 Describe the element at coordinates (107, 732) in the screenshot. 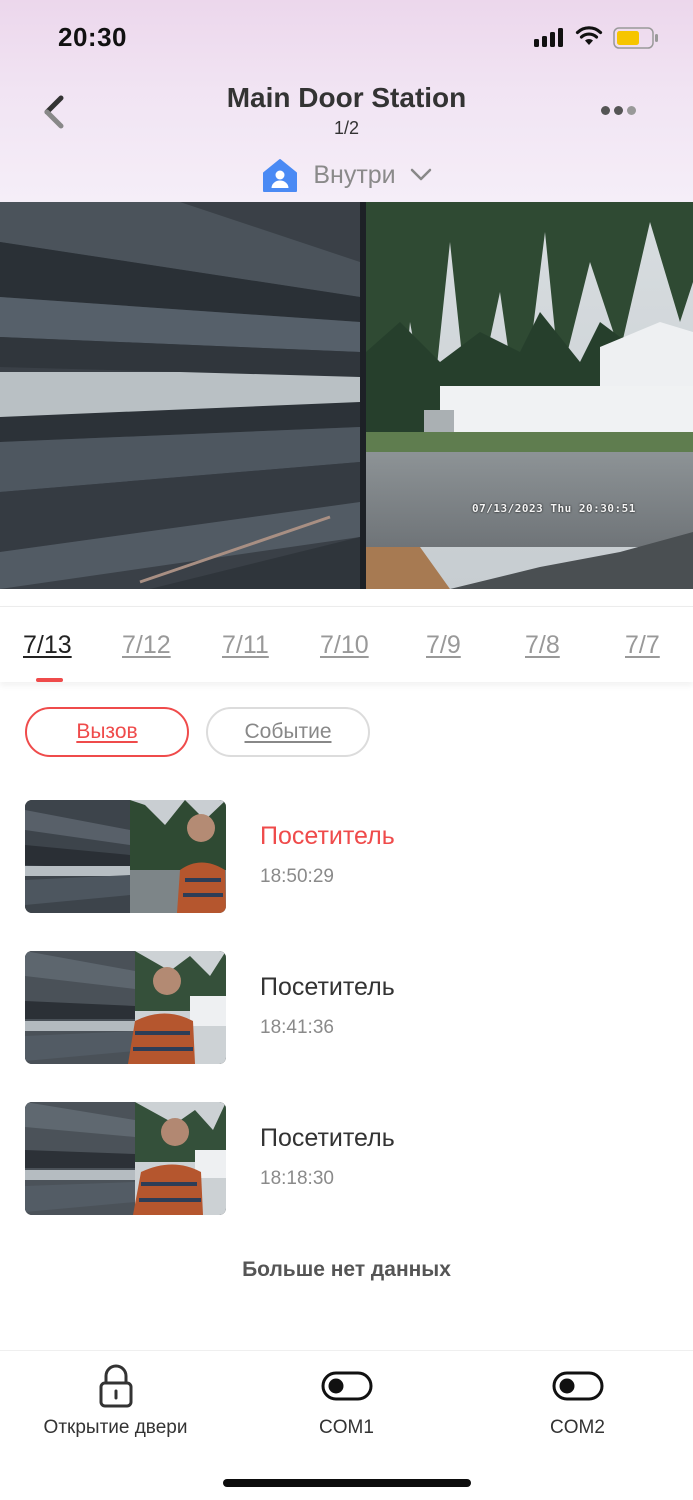

I see `filter-call-button: Вызов` at that location.